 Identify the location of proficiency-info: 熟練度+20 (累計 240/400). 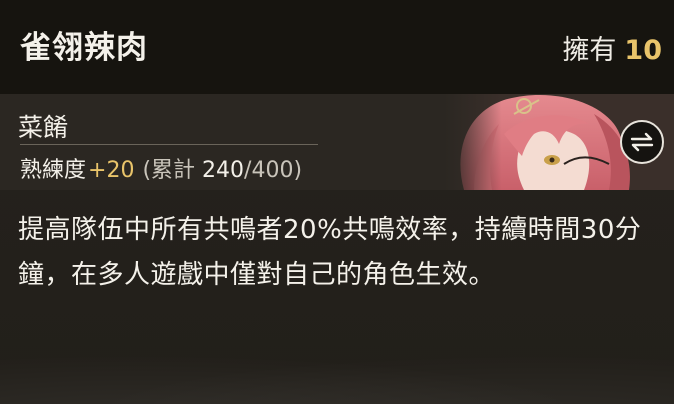
(161, 168).